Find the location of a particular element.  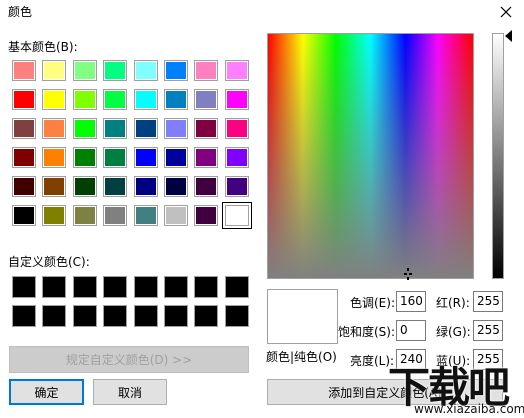

blue-field is located at coordinates (488, 359).